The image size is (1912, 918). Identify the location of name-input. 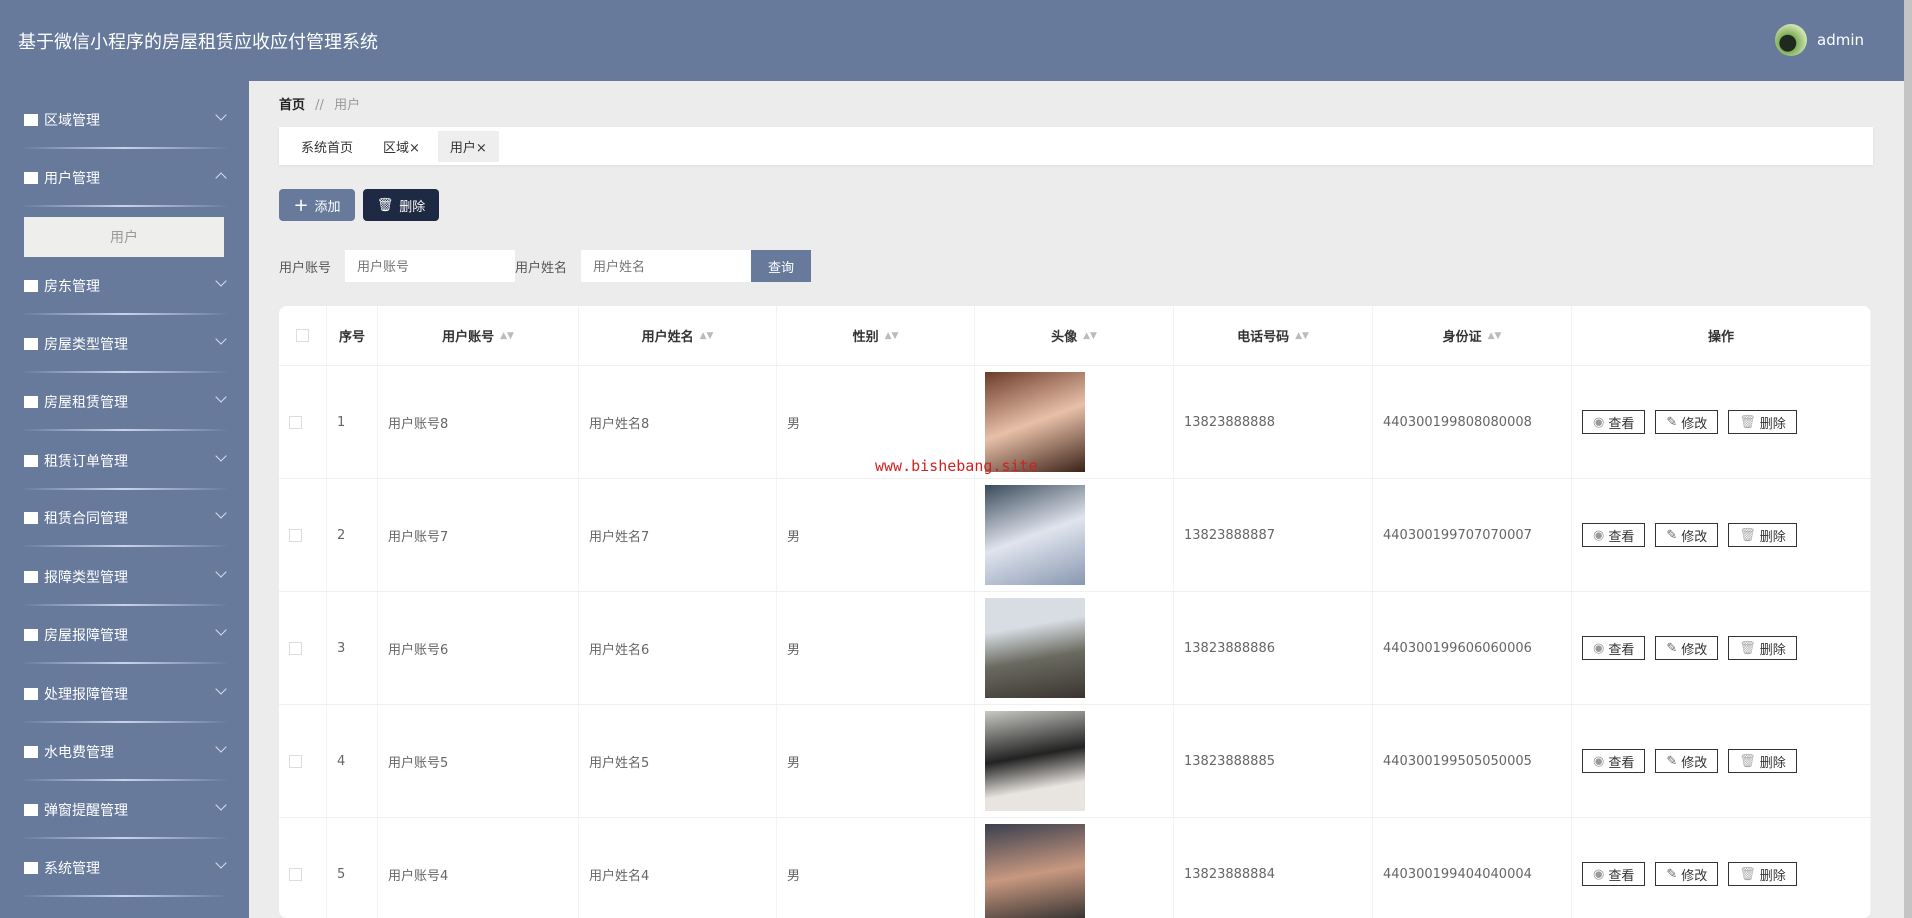
(666, 266).